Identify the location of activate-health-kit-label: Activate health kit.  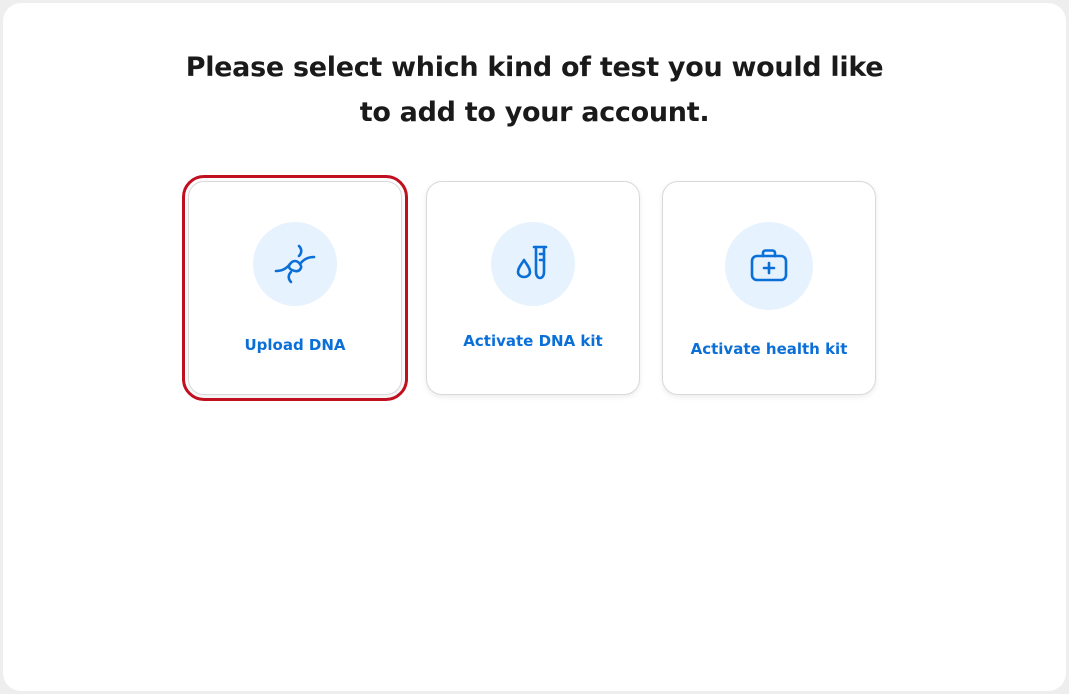
(769, 349).